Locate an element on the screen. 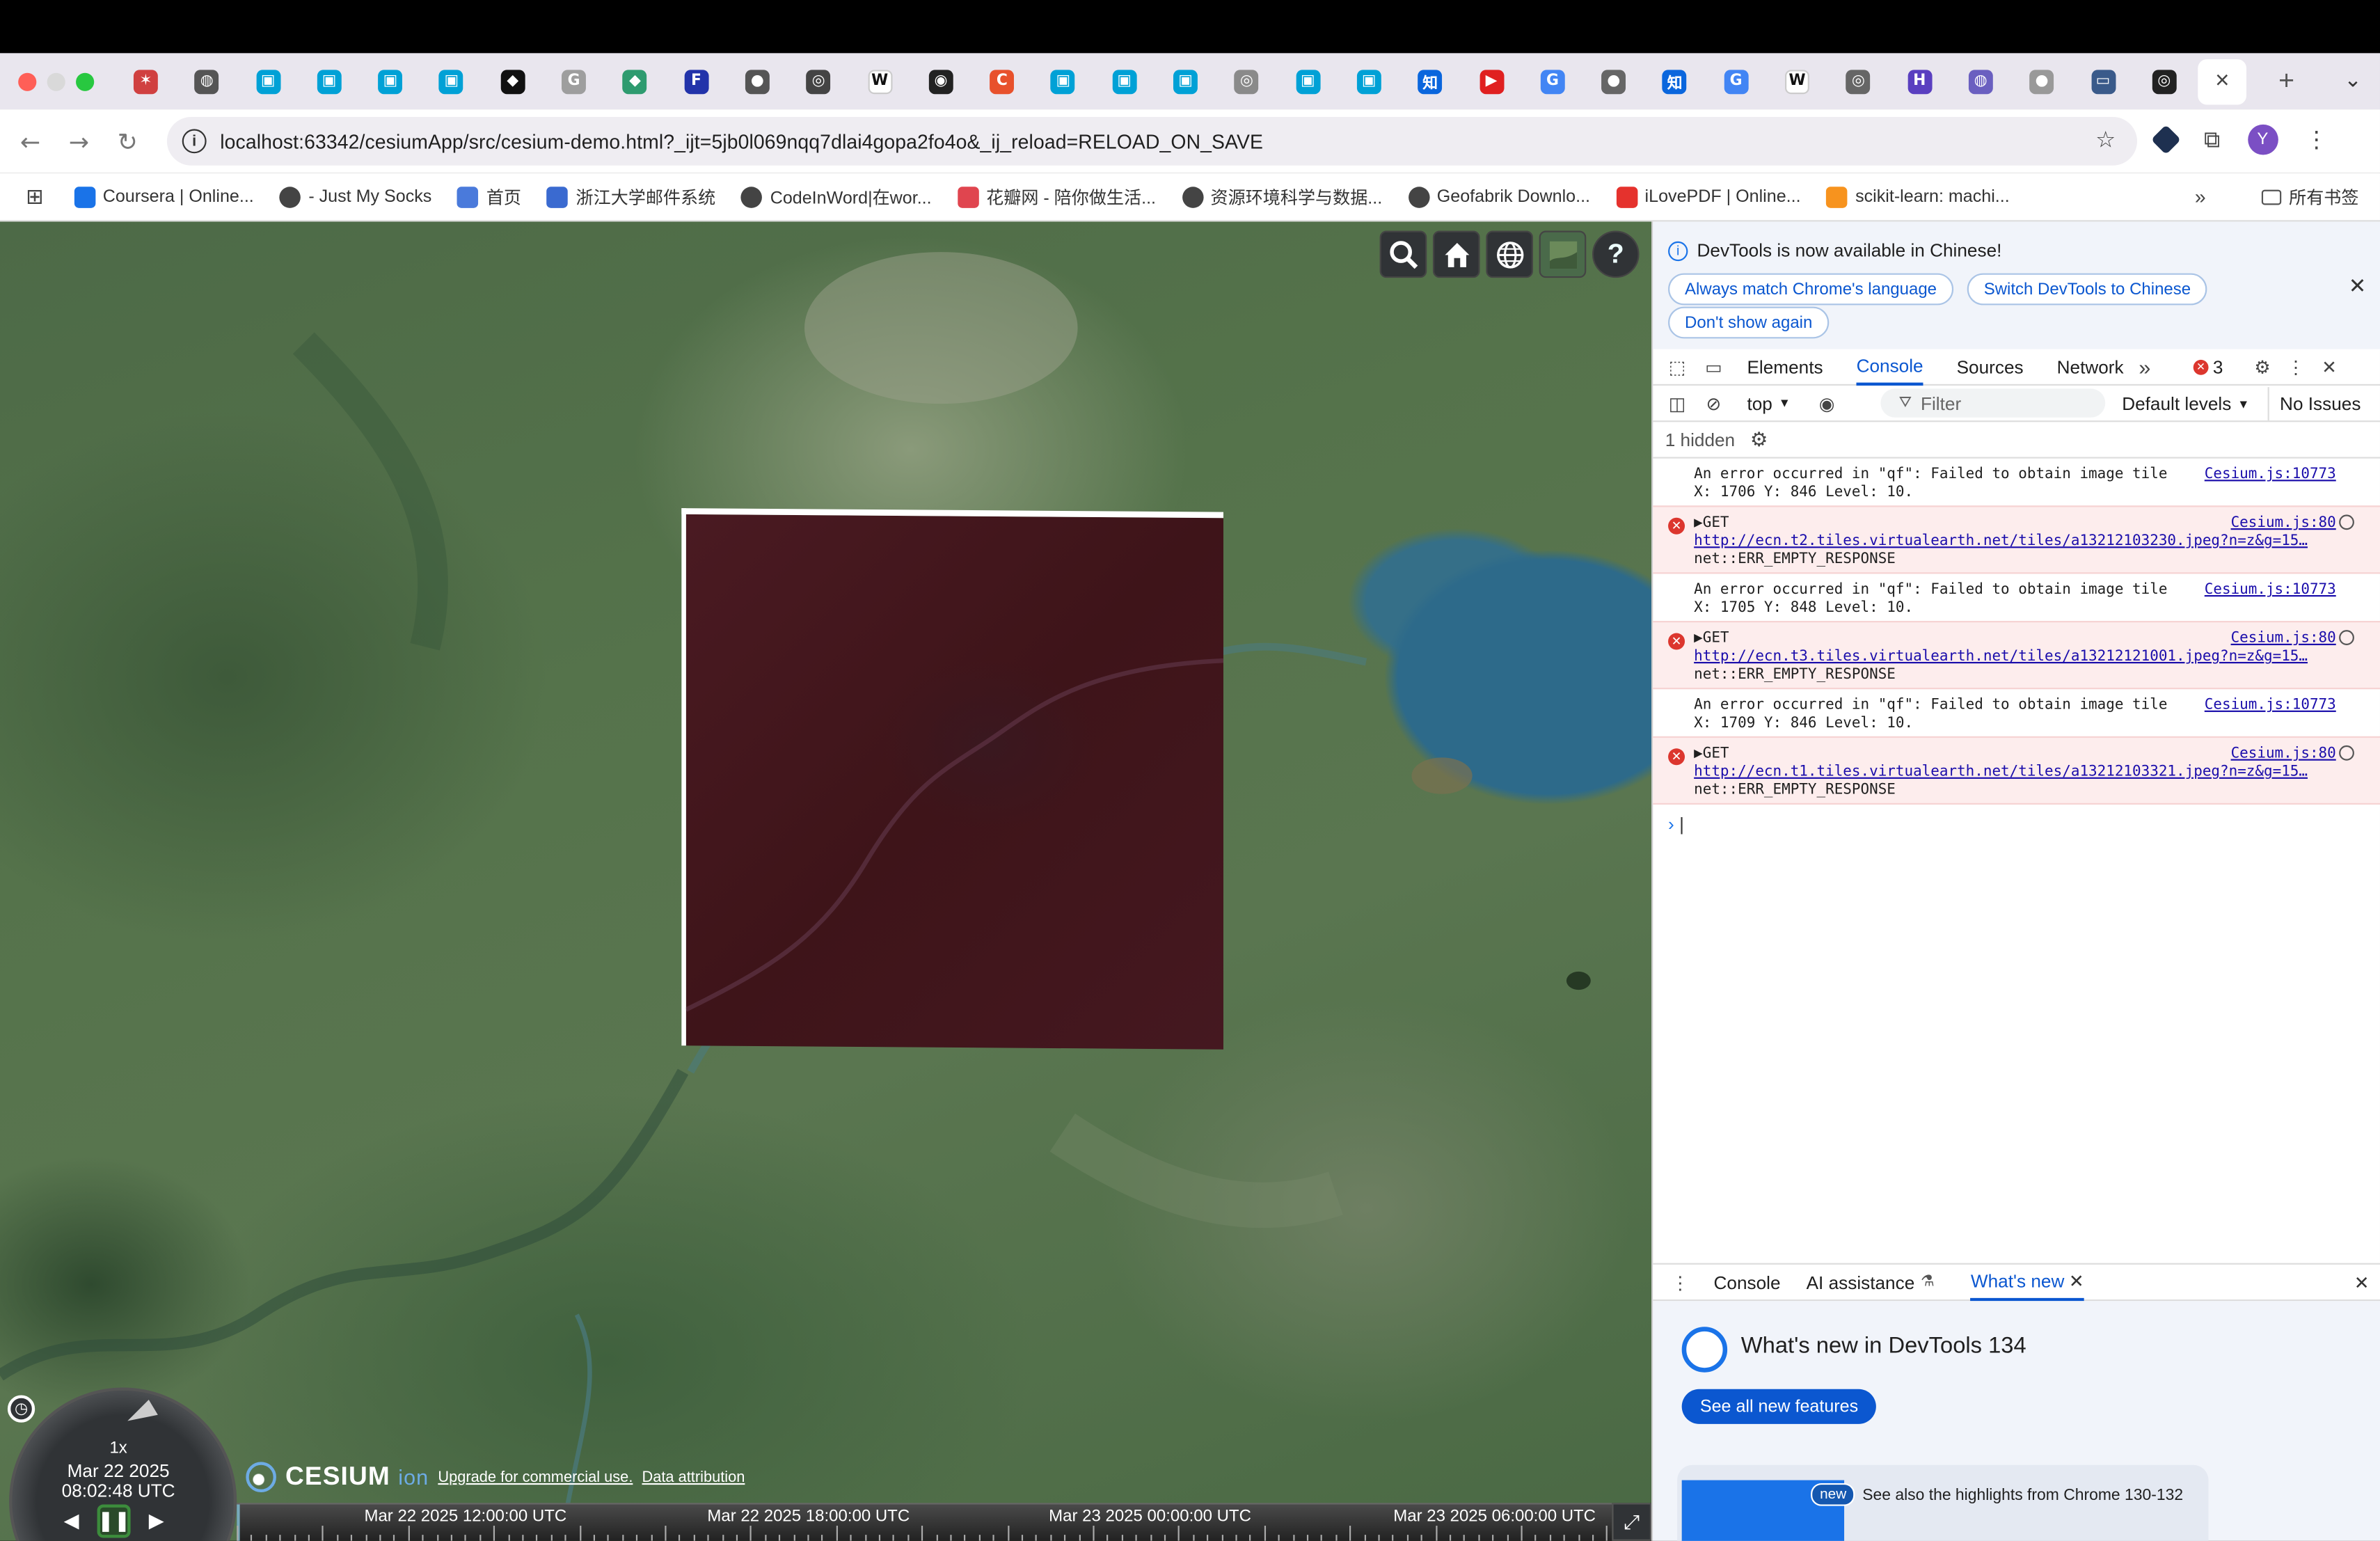  cesium-logo-icon is located at coordinates (261, 1477).